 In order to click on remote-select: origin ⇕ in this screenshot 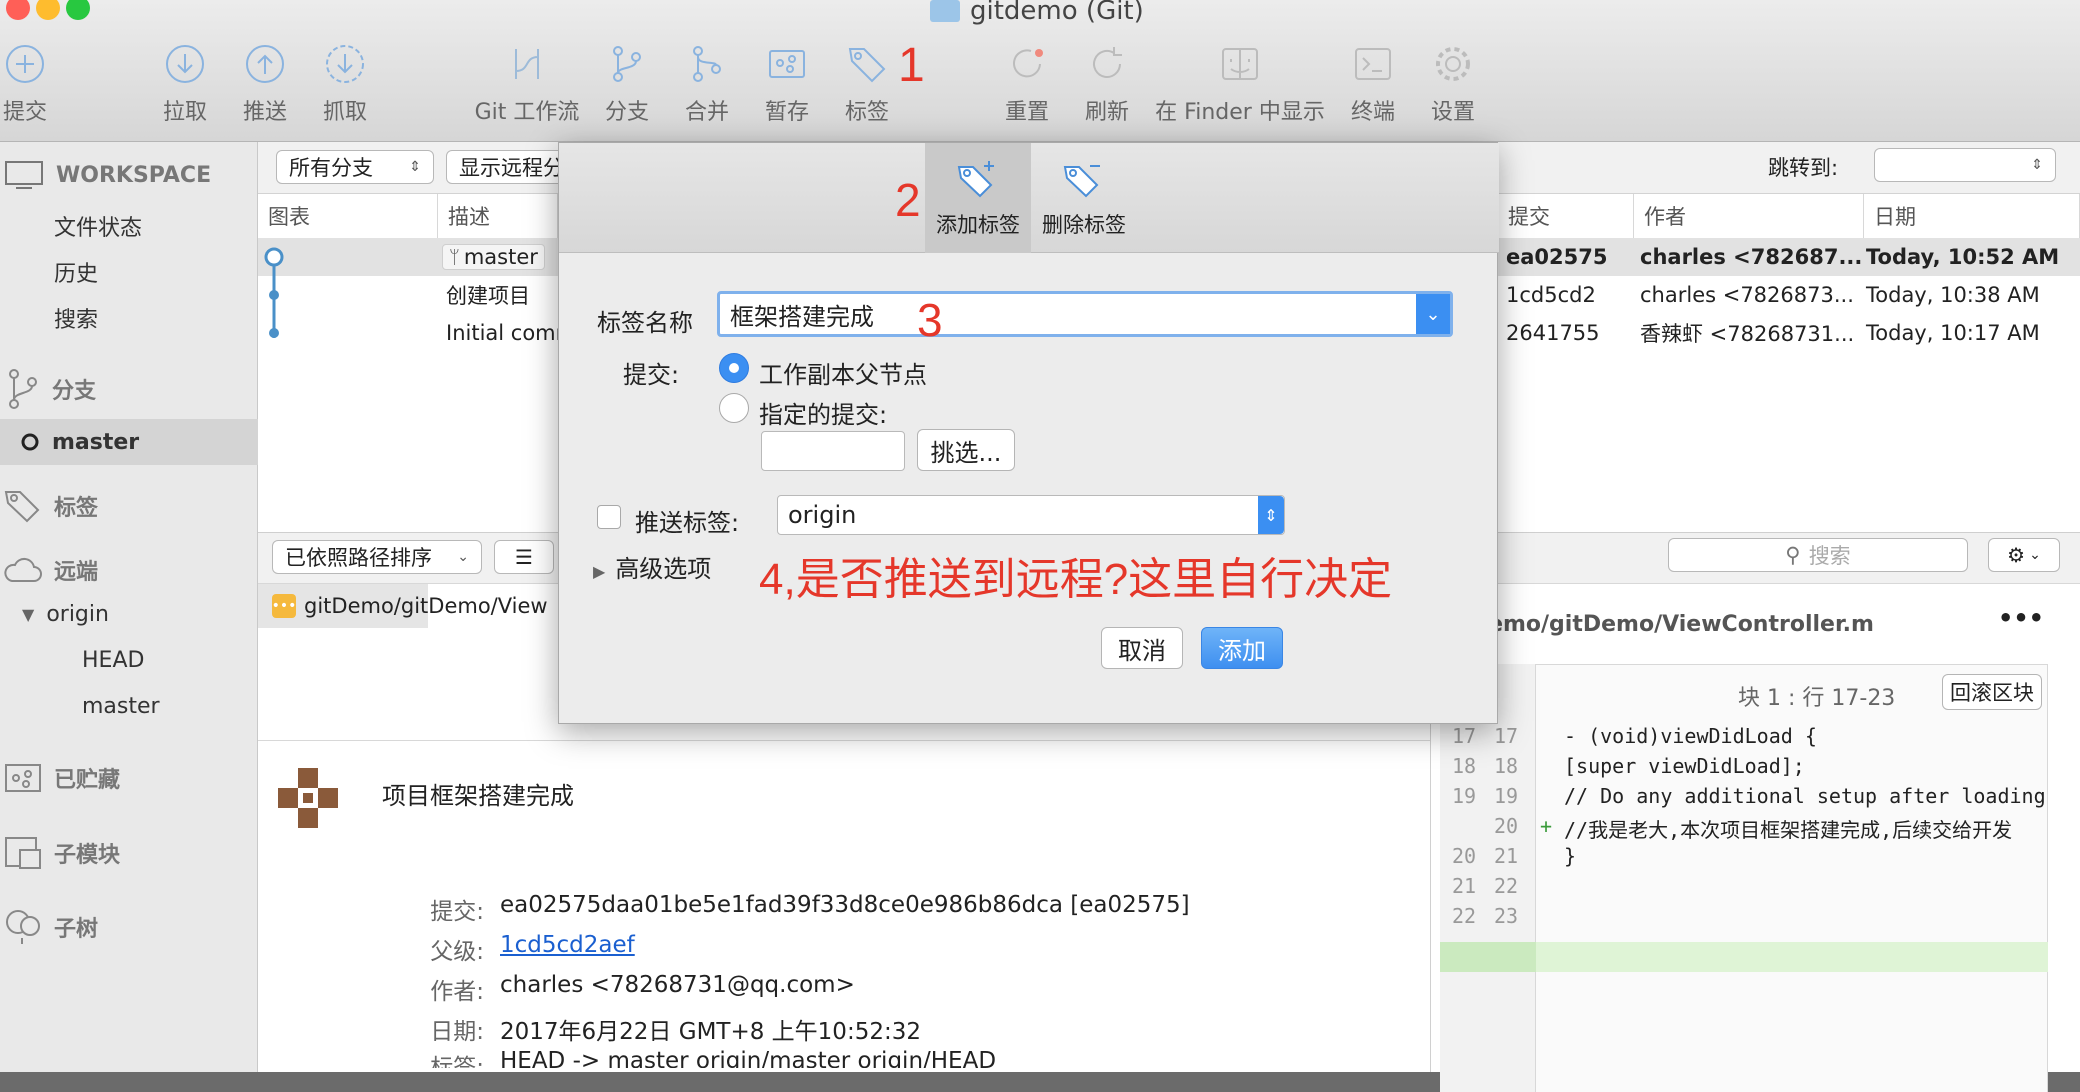, I will do `click(1031, 515)`.